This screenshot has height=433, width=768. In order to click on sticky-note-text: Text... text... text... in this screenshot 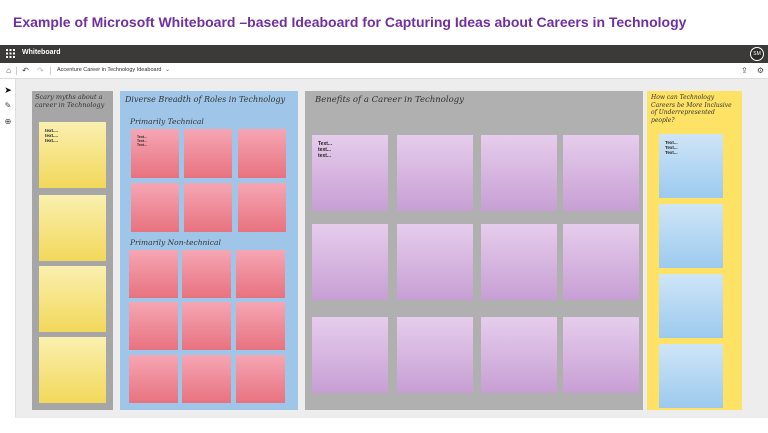, I will do `click(325, 150)`.